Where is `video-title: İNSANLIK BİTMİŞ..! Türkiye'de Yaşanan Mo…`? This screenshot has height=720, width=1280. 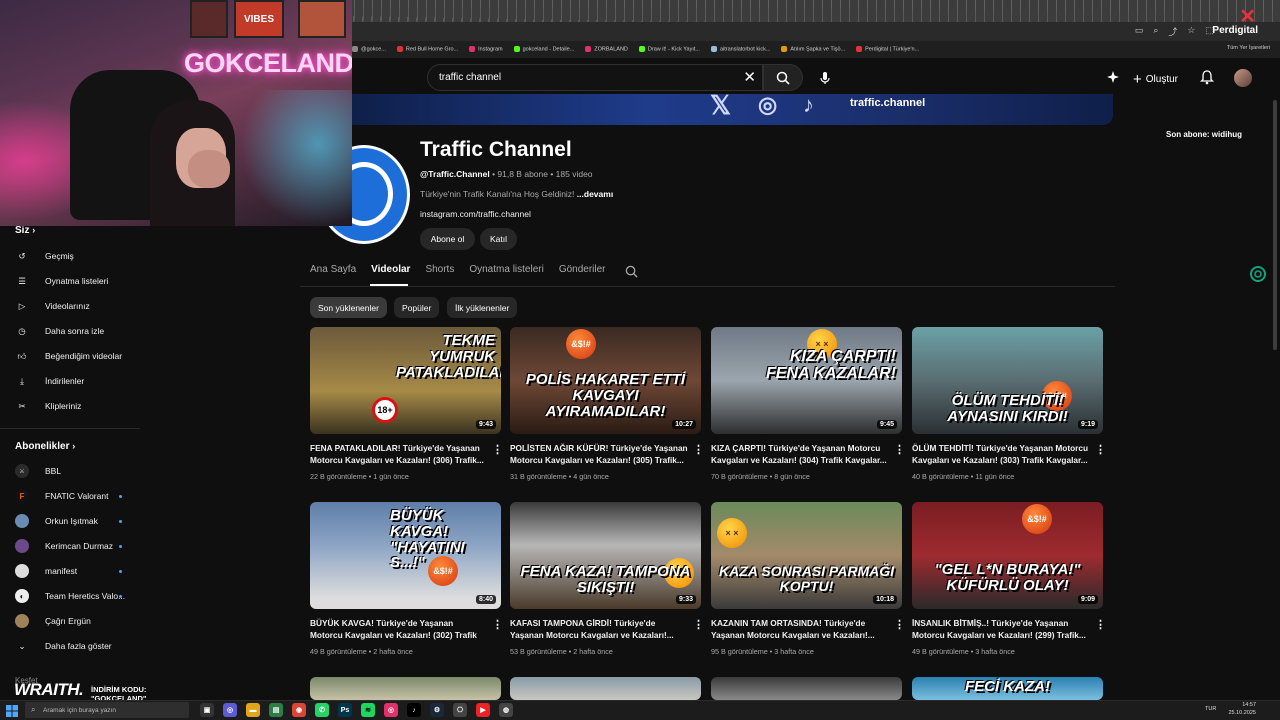 video-title: İNSANLIK BİTMİŞ..! Türkiye'de Yaşanan Mo… is located at coordinates (1001, 629).